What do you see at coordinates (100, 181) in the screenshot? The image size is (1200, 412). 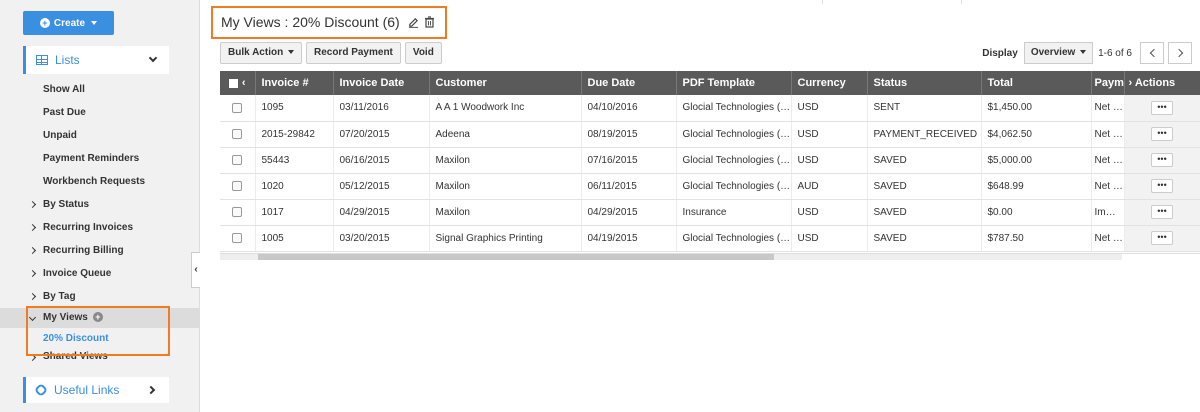 I see `sidebar-item-workbench-requests: Workbench Requests` at bounding box center [100, 181].